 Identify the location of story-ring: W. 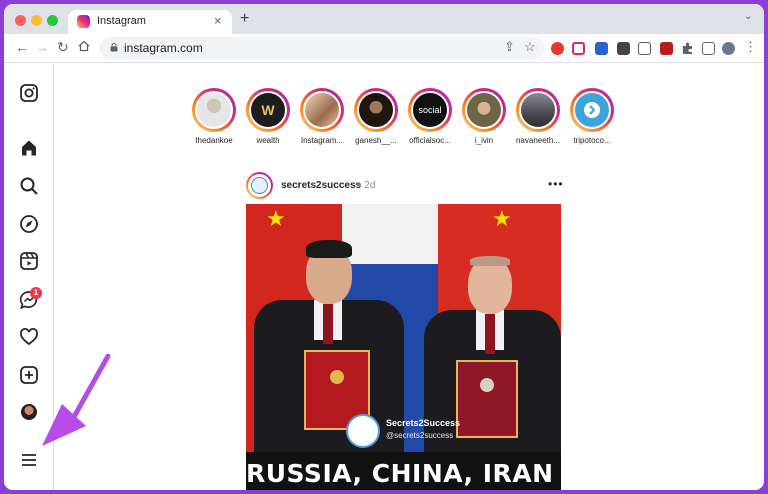
(268, 110).